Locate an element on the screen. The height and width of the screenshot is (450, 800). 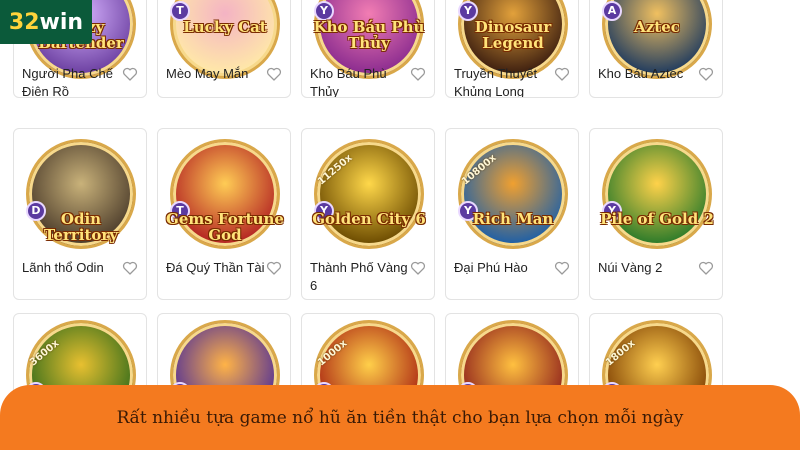
game-name: Người Pha Chế Điên Rồ is located at coordinates (72, 81).